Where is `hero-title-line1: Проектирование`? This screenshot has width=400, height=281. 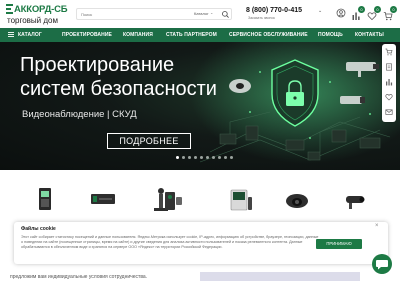 hero-title-line1: Проектирование is located at coordinates (97, 65).